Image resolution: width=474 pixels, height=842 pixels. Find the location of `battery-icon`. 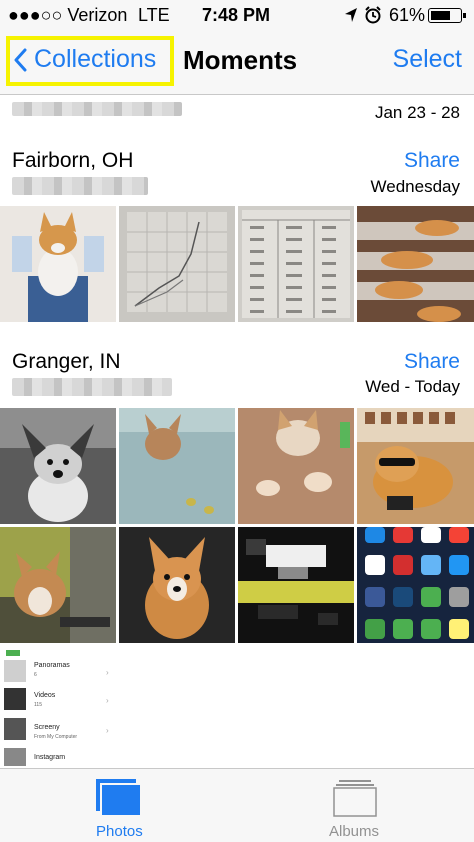

battery-icon is located at coordinates (447, 15).